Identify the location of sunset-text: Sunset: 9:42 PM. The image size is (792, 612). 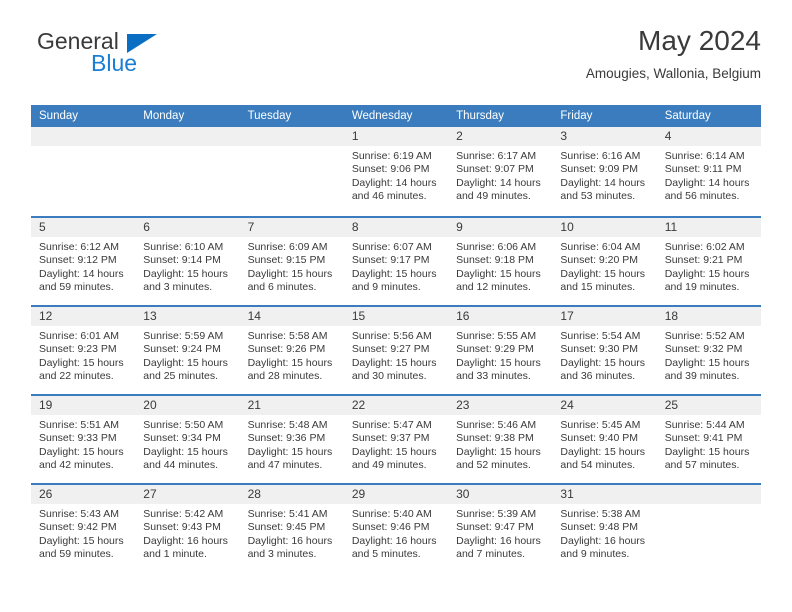
(78, 527).